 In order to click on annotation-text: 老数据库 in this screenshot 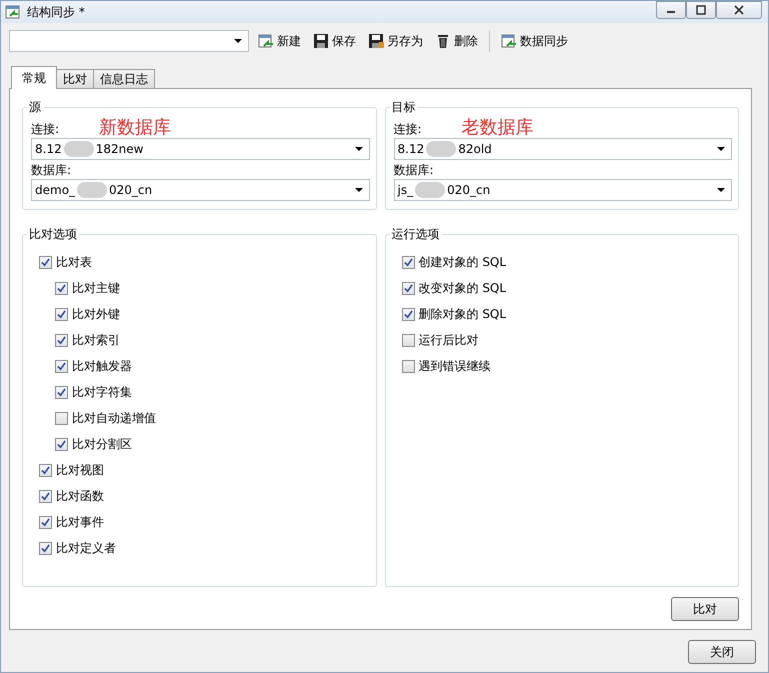, I will do `click(498, 128)`.